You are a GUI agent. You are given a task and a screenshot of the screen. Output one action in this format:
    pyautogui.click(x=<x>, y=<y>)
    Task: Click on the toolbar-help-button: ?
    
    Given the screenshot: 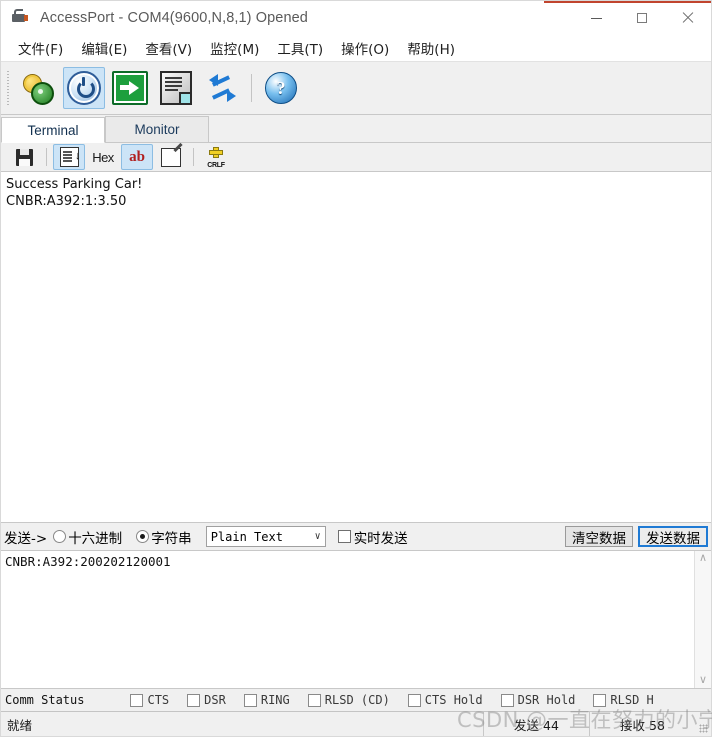 What is the action you would take?
    pyautogui.click(x=281, y=88)
    